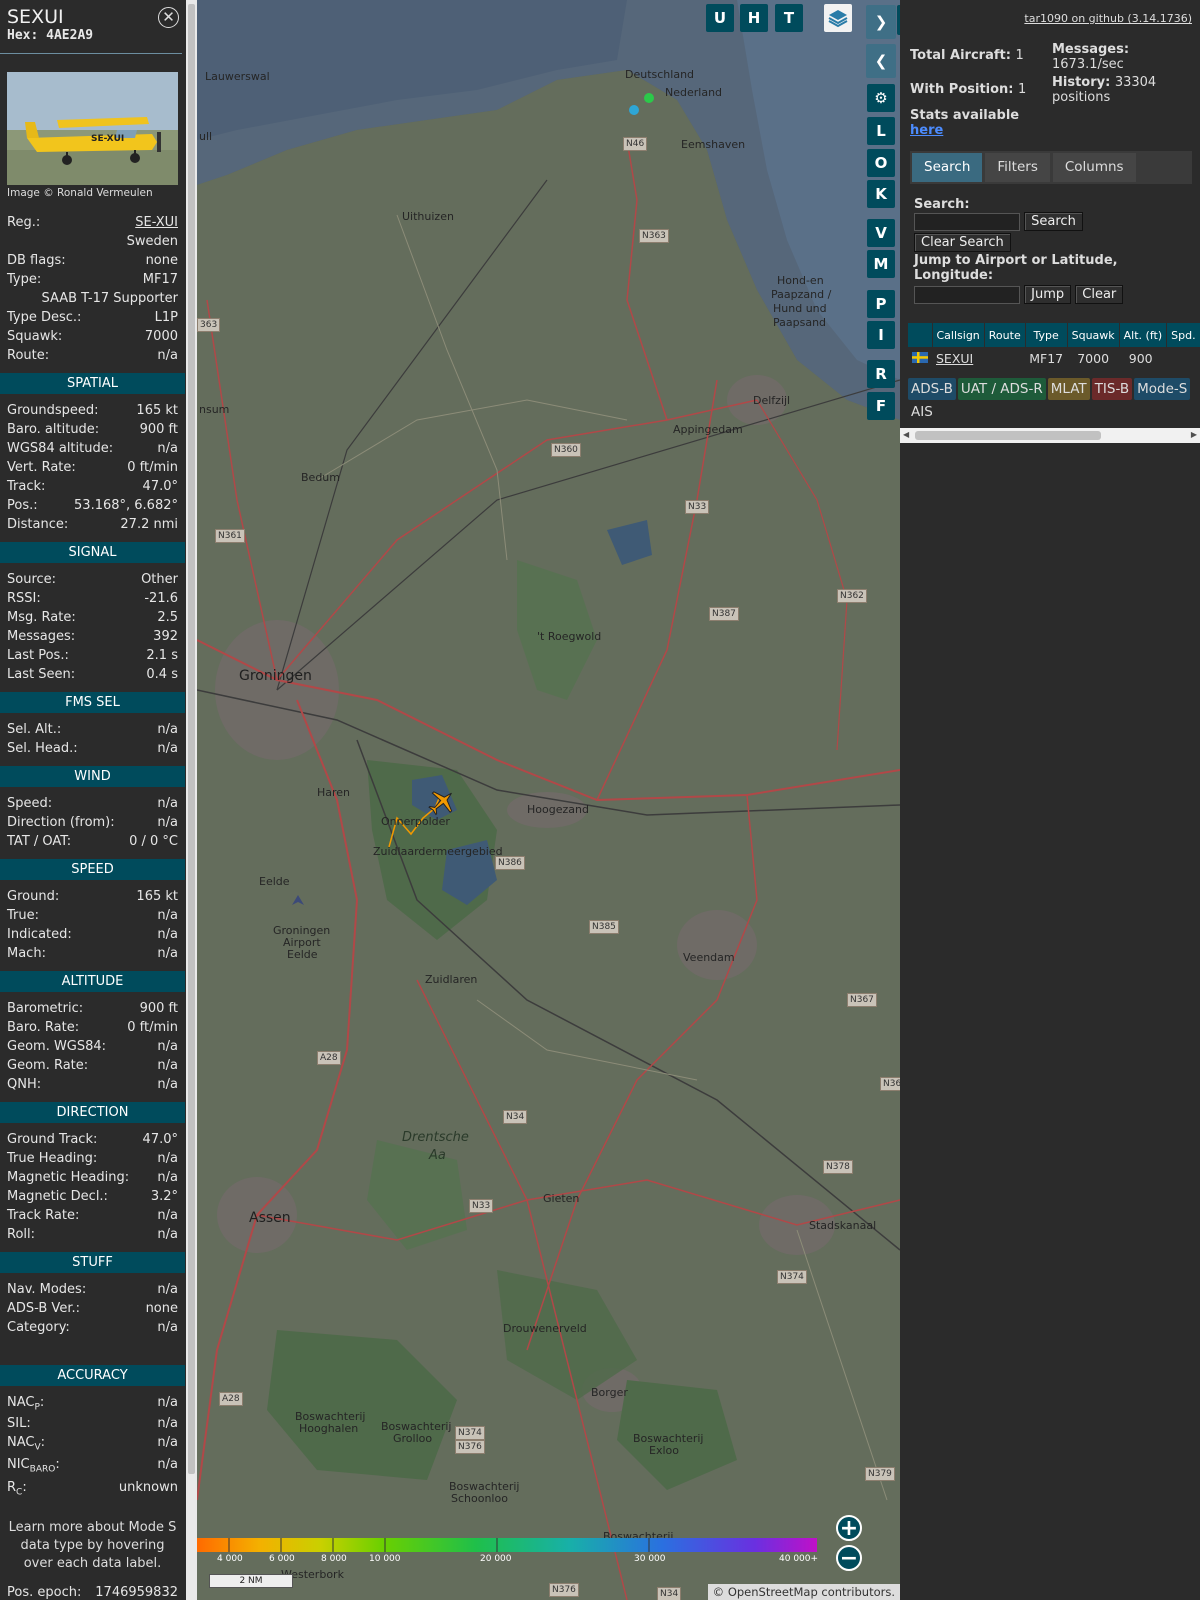  Describe the element at coordinates (926, 130) in the screenshot. I see `stats-link: here` at that location.